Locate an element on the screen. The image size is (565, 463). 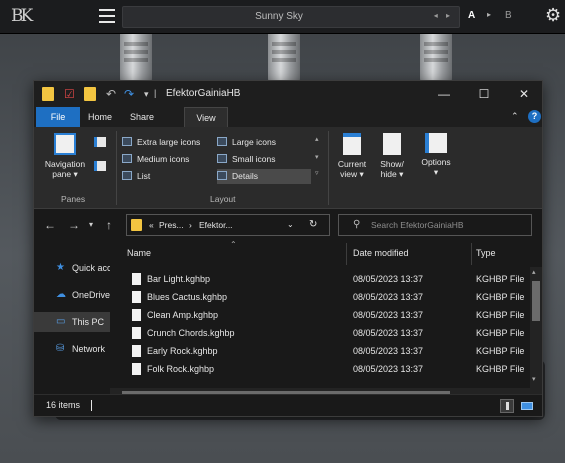
current-view-button: Current view ▾ is located at coordinates (352, 156).